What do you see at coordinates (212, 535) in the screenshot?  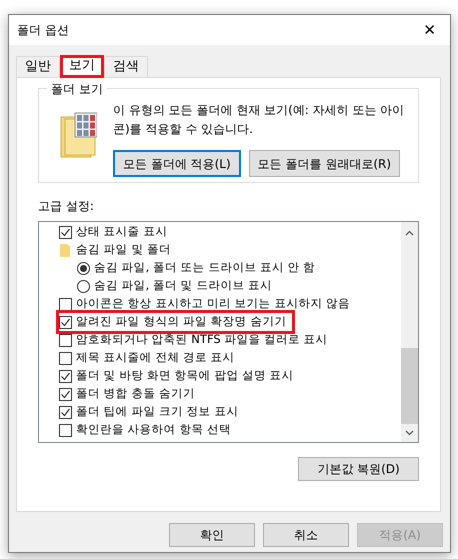 I see `dialog-button: 확인` at bounding box center [212, 535].